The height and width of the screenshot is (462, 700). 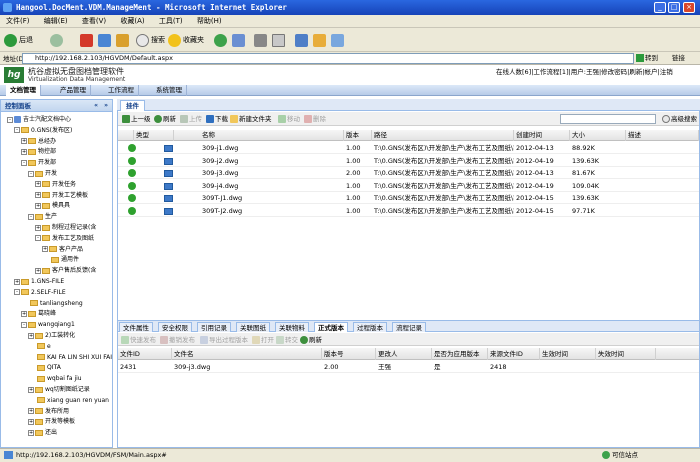 What do you see at coordinates (660, 7) in the screenshot?
I see `minimize-button: _` at bounding box center [660, 7].